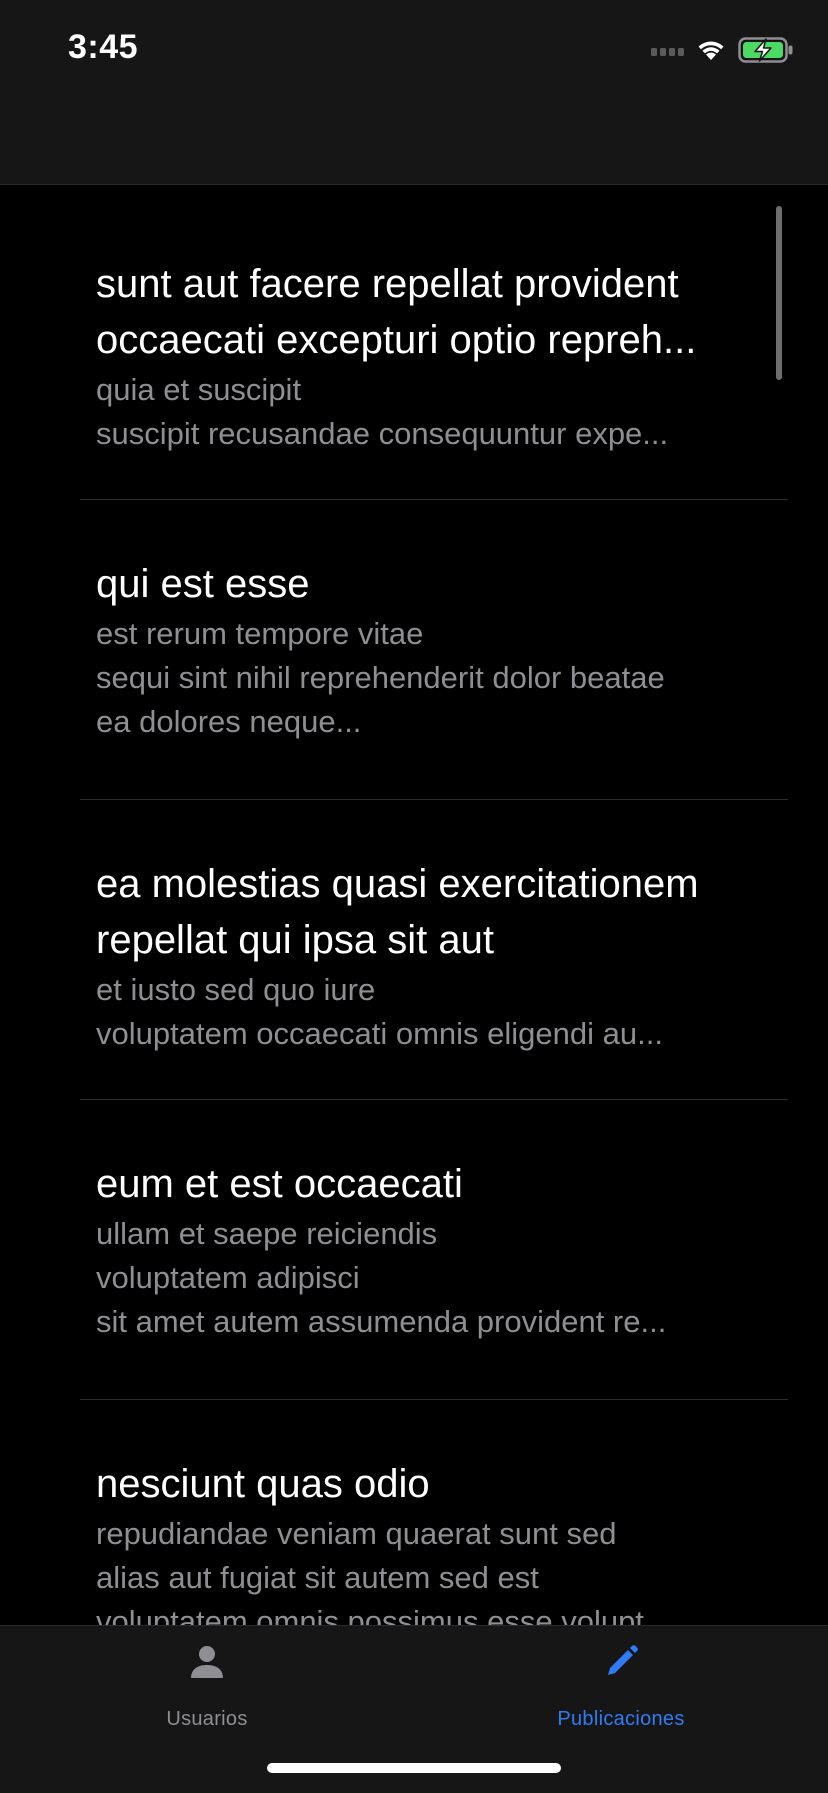 This screenshot has width=828, height=1793. I want to click on post-title-line: repellat qui ipsa sit aut, so click(295, 940).